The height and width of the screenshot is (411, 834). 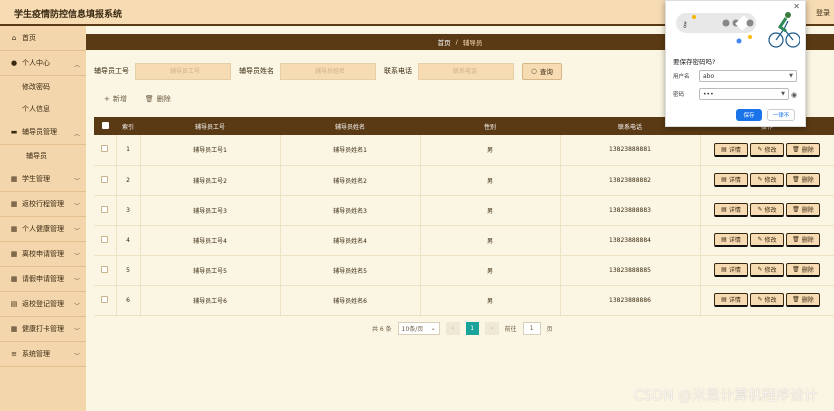 What do you see at coordinates (433, 328) in the screenshot?
I see `chevron-down-icon: ⌄` at bounding box center [433, 328].